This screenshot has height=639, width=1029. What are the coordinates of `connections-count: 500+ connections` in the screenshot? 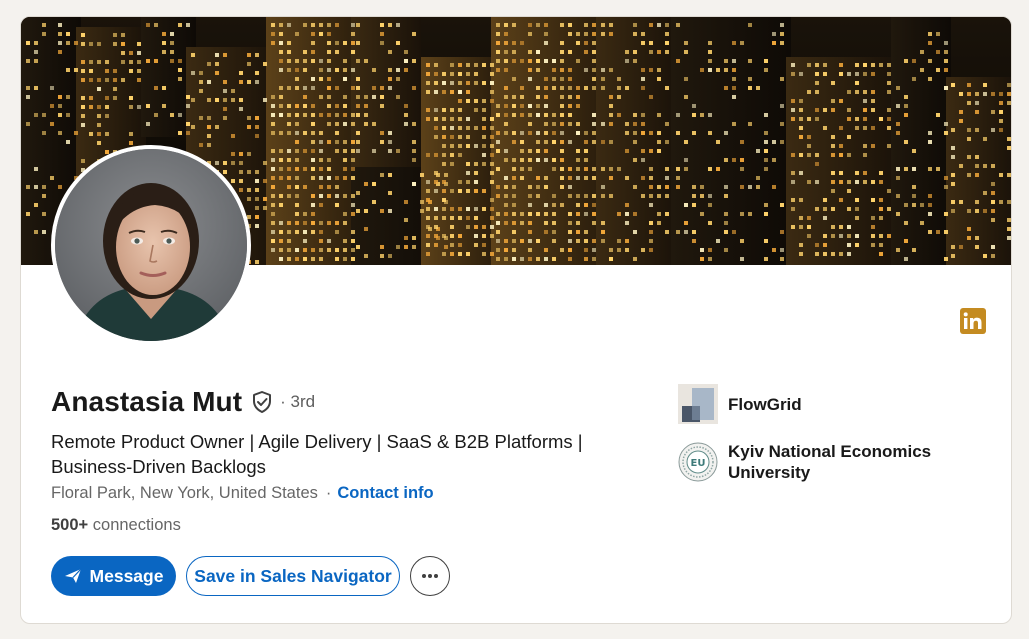 It's located at (116, 525).